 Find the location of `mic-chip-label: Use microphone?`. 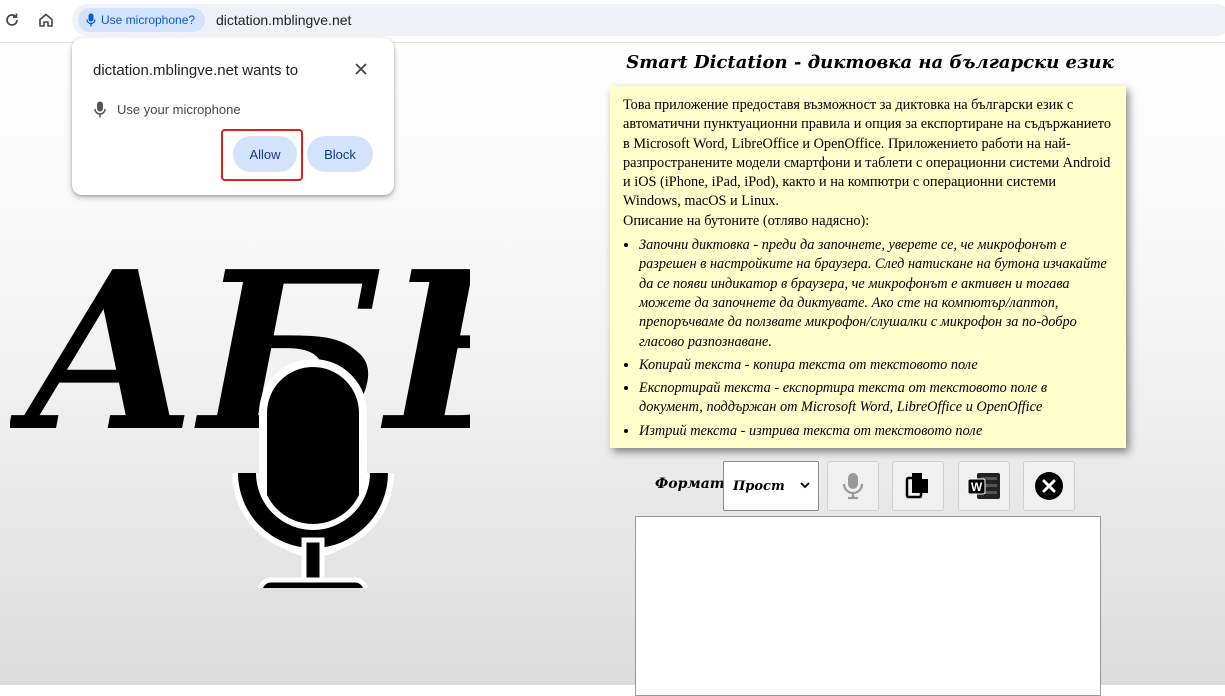

mic-chip-label: Use microphone? is located at coordinates (148, 20).